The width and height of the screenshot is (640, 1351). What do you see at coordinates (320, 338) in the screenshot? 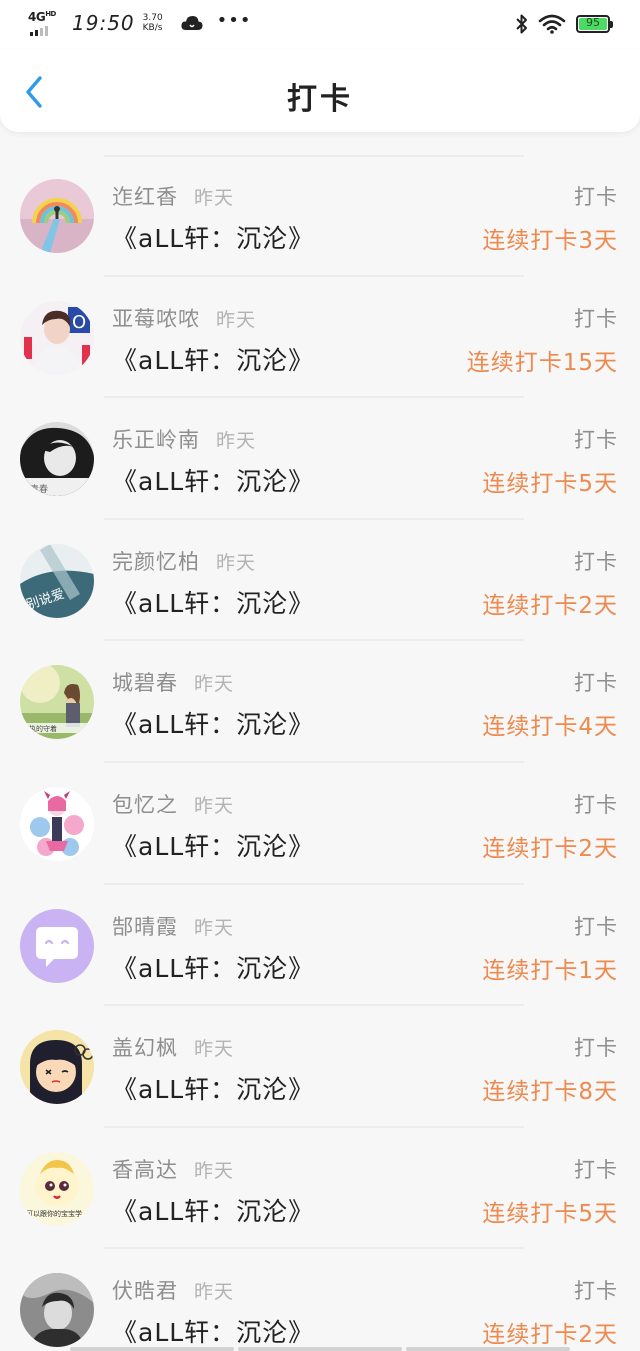
I see `checkin-item-2: O 亚莓哝哝 昨天 《aLL轩：沉沦》 打卡 连续打卡15天` at bounding box center [320, 338].